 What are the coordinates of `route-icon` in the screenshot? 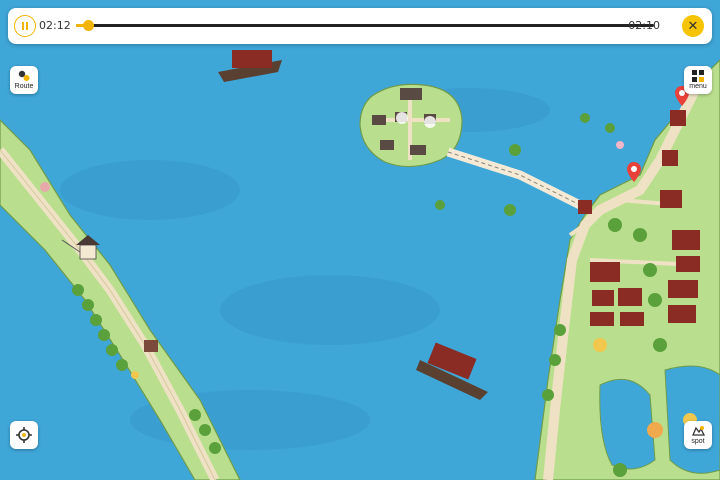 It's located at (24, 75).